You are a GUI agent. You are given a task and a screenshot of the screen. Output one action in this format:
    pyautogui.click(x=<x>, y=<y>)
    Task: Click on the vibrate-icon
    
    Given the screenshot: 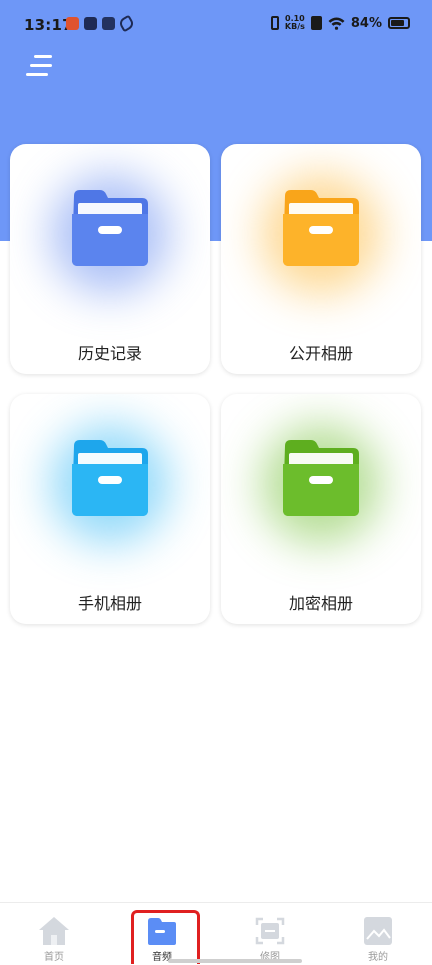 What is the action you would take?
    pyautogui.click(x=274, y=23)
    